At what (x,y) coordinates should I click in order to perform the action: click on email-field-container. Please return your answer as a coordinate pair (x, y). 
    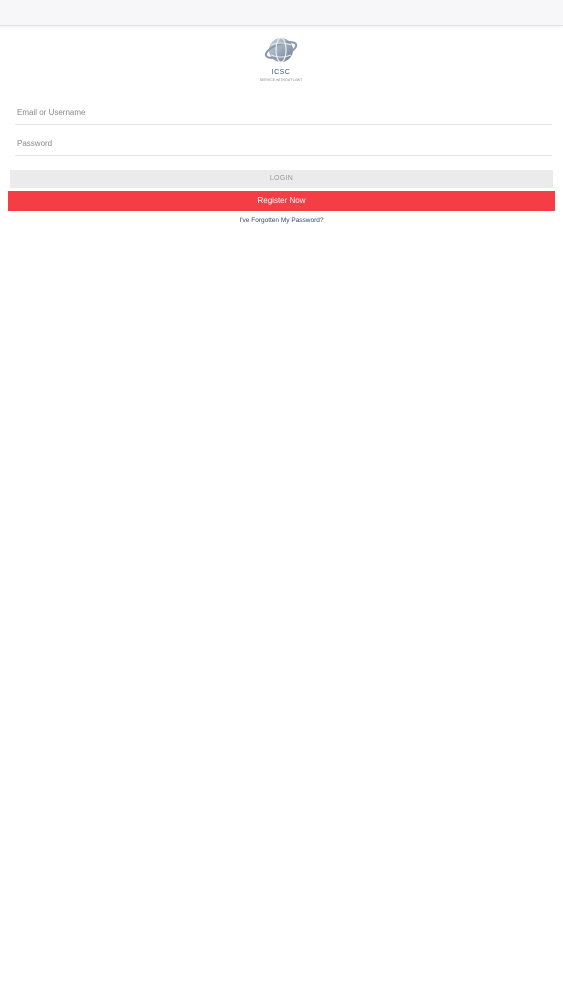
    Looking at the image, I should click on (283, 113).